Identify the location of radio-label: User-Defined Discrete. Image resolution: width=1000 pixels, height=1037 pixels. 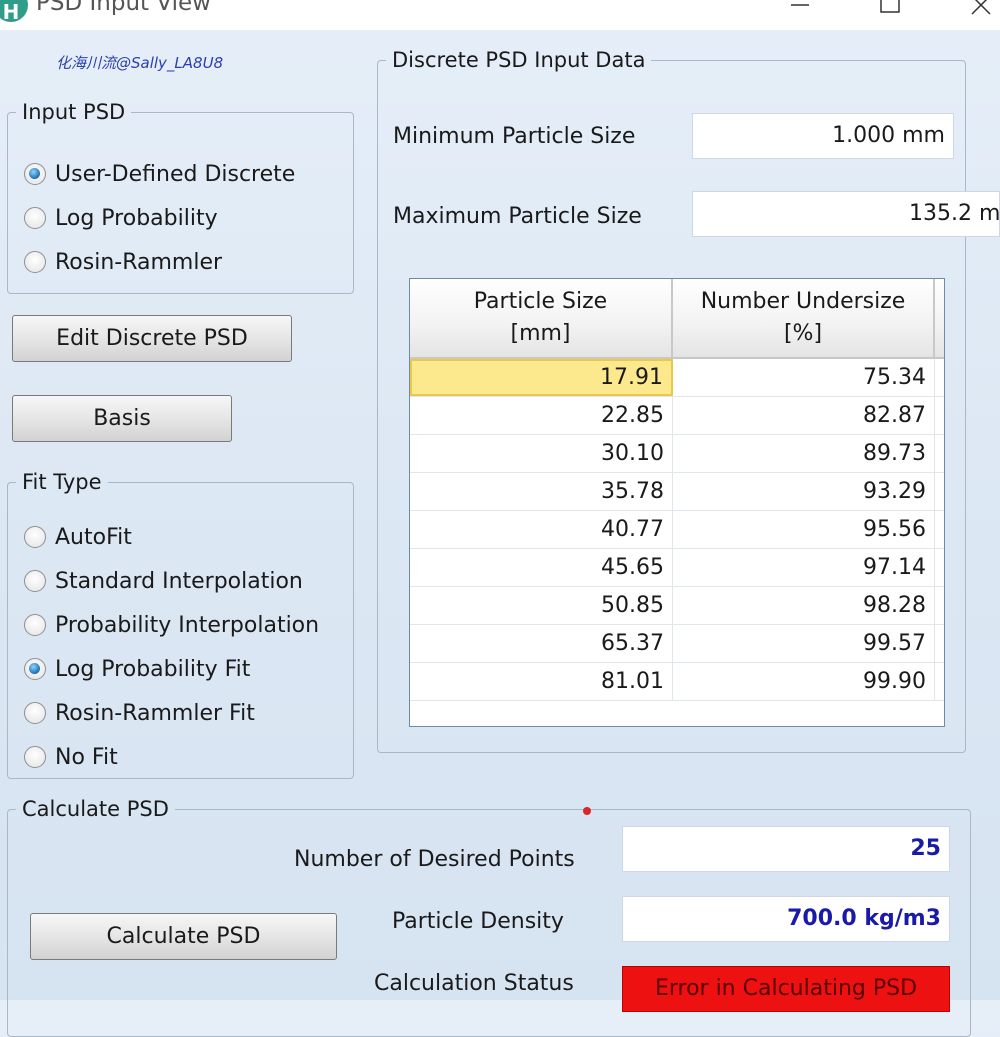
(175, 174).